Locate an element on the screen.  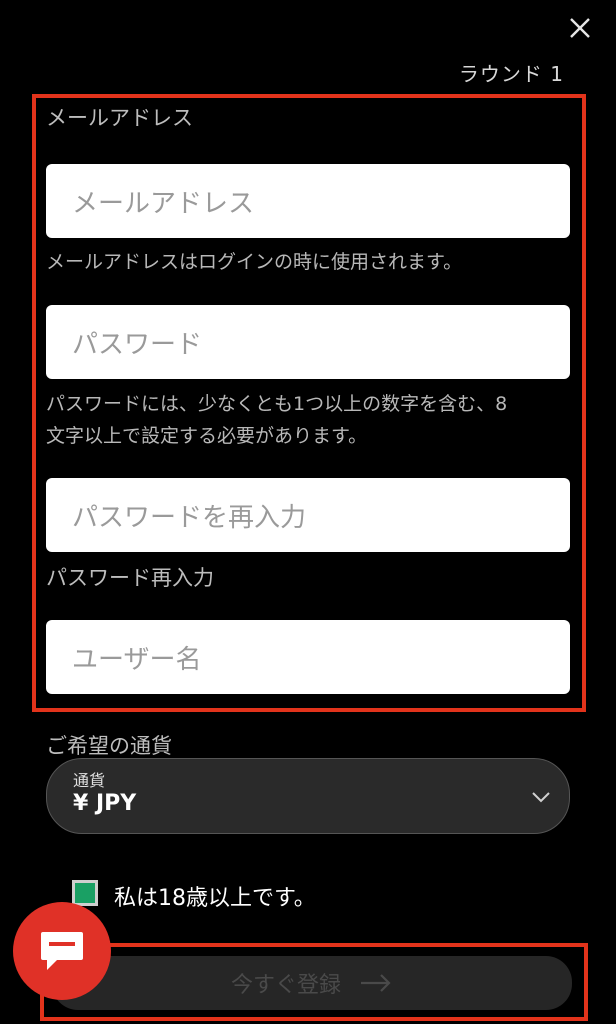
username-field: ユーザー名 is located at coordinates (308, 657).